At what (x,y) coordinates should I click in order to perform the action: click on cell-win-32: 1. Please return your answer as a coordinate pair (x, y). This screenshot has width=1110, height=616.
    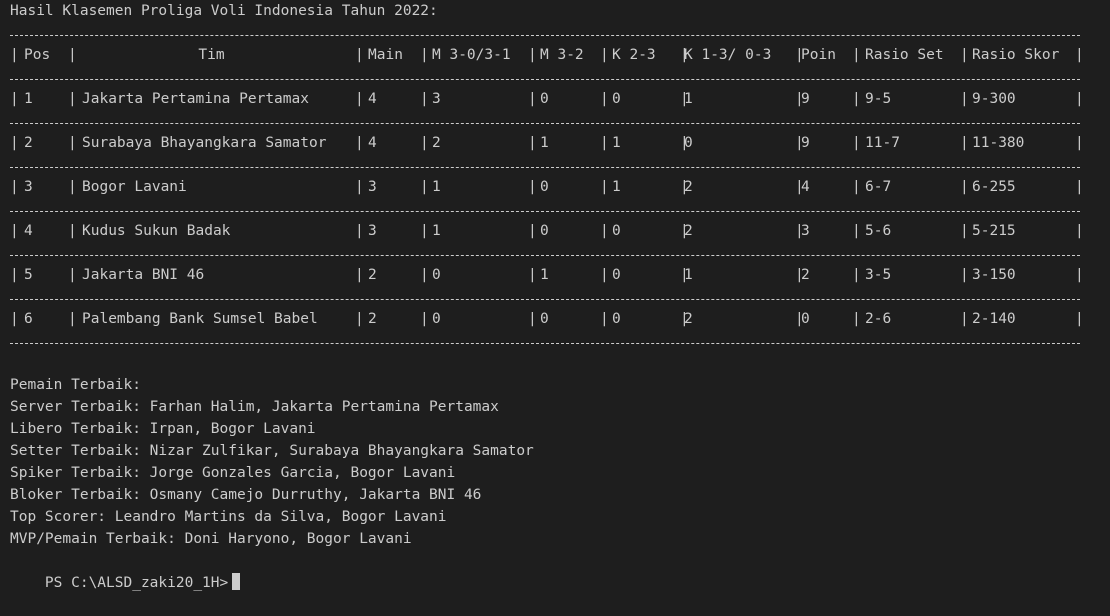
    Looking at the image, I should click on (544, 143).